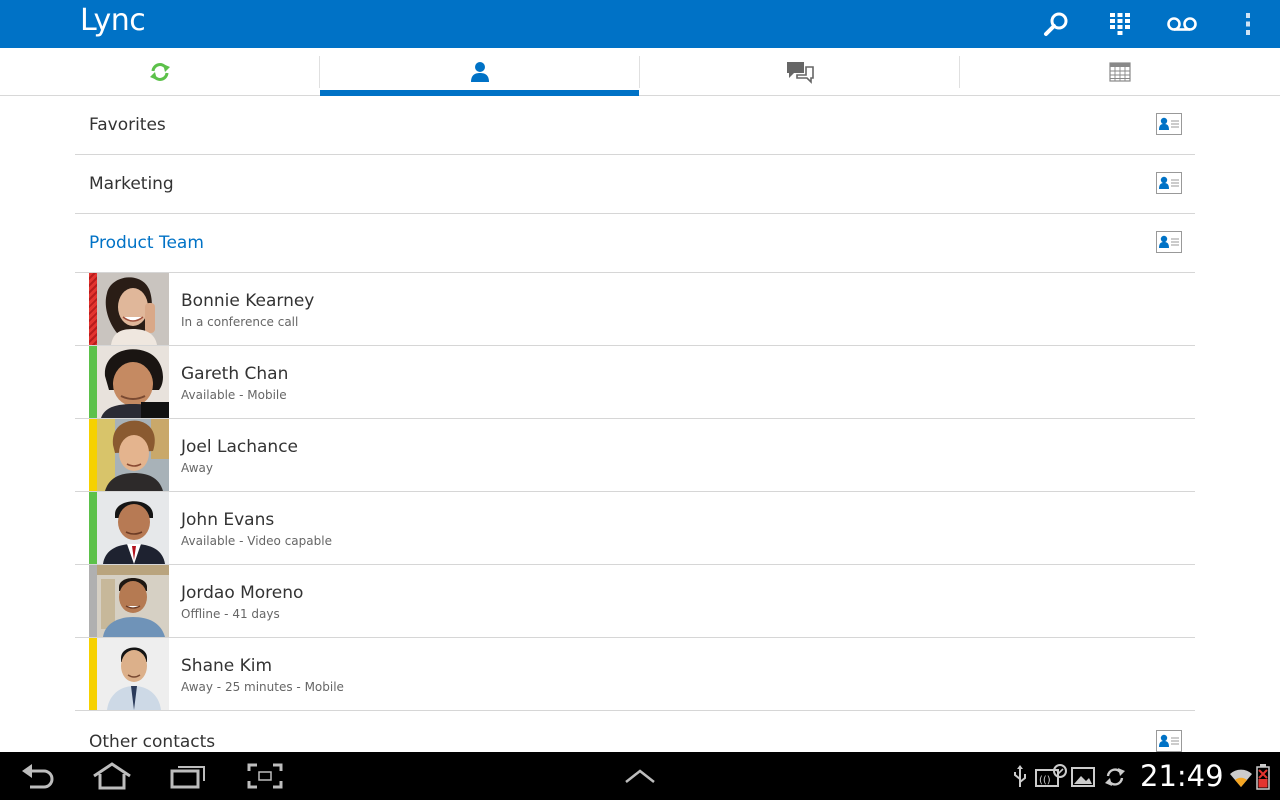 This screenshot has height=800, width=1280. Describe the element at coordinates (1182, 776) in the screenshot. I see `status-clock: 21:49` at that location.